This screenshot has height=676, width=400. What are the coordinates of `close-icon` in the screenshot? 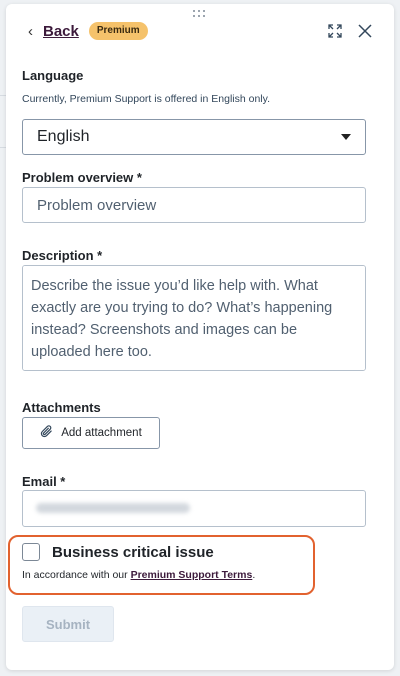 It's located at (365, 31).